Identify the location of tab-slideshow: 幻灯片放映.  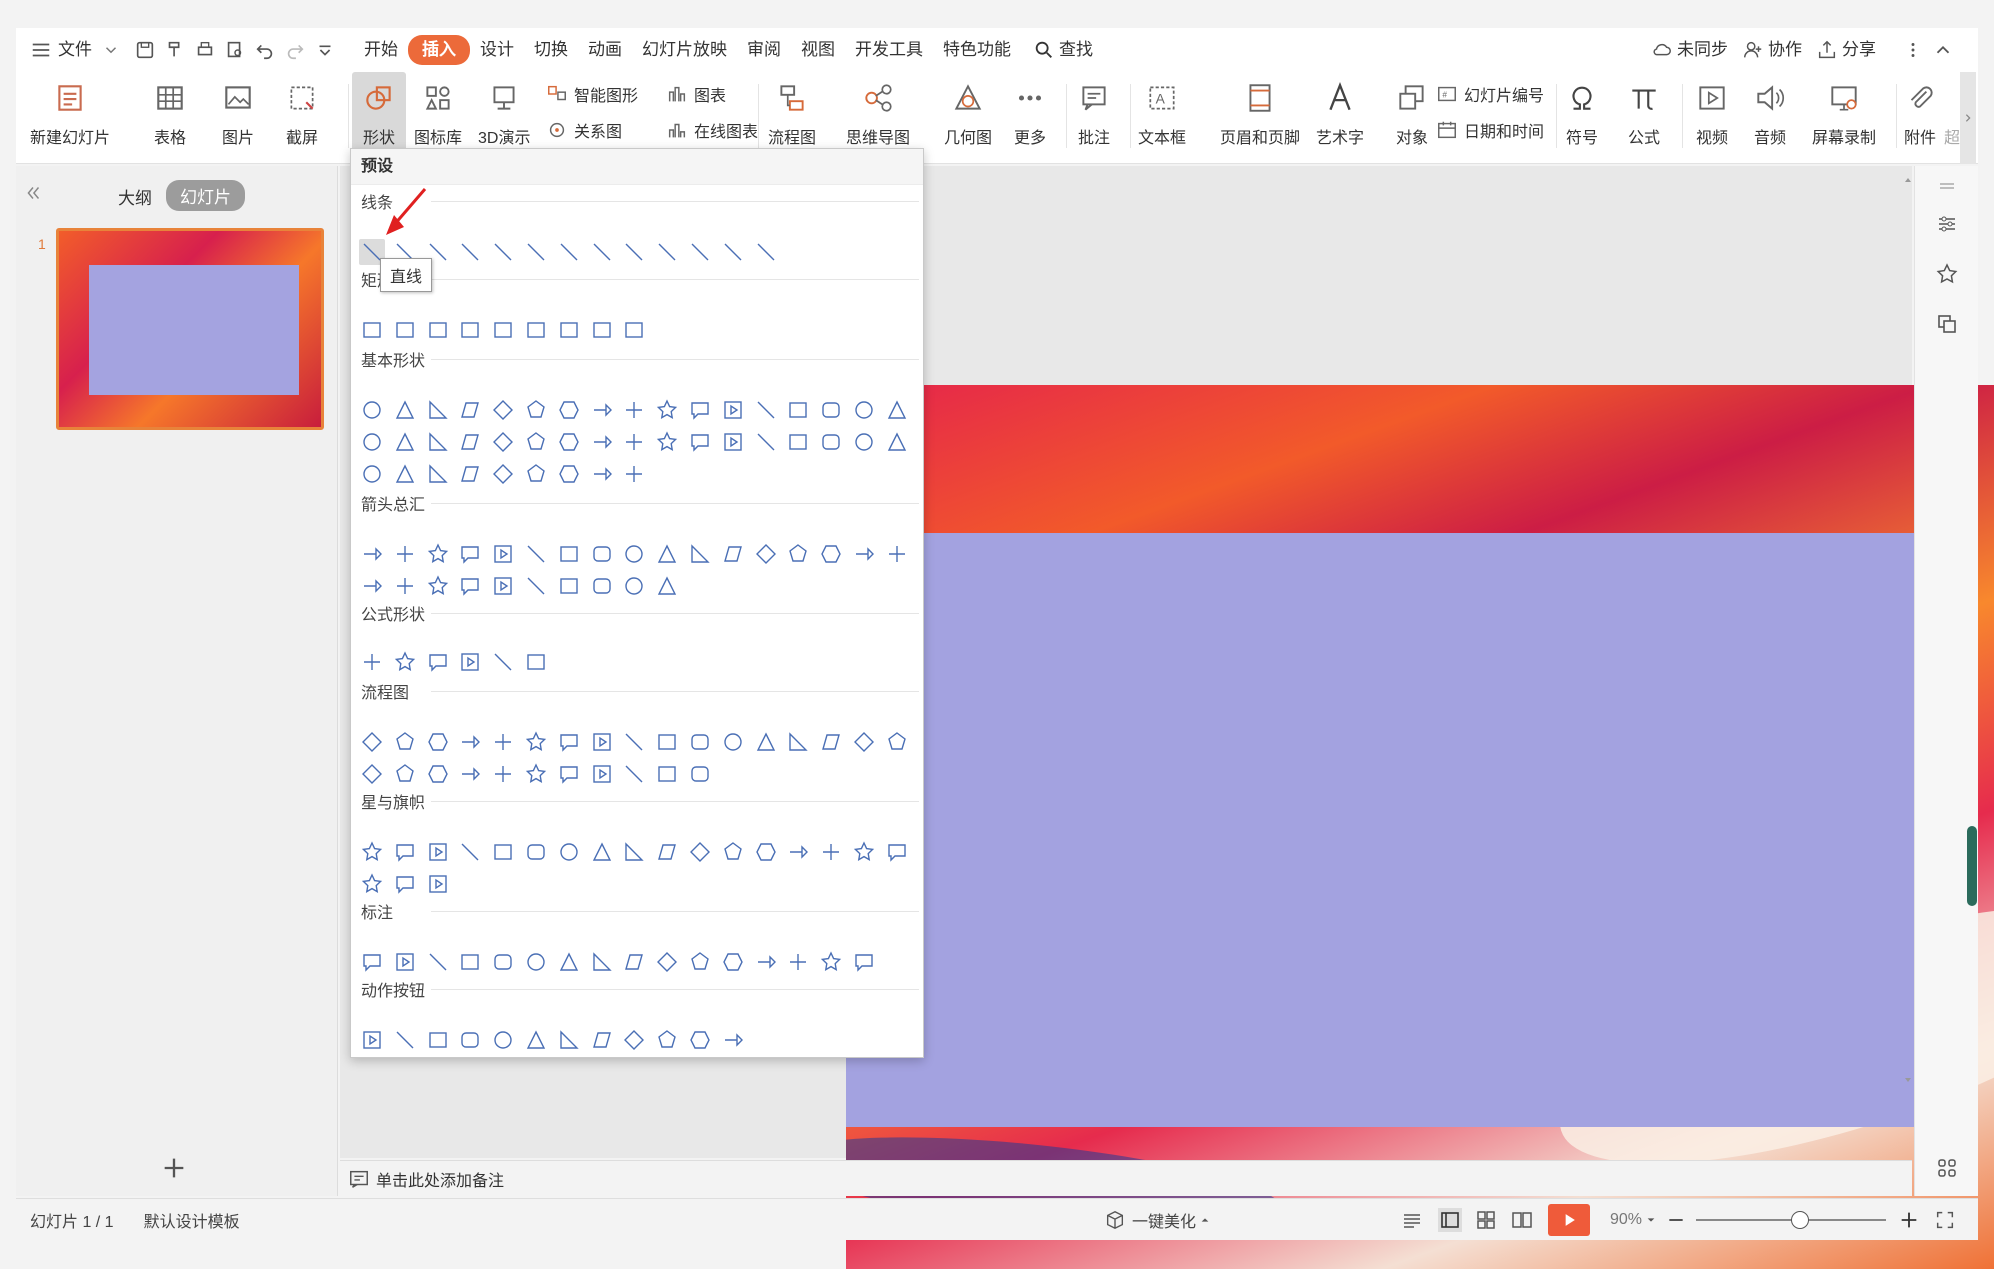
(684, 50).